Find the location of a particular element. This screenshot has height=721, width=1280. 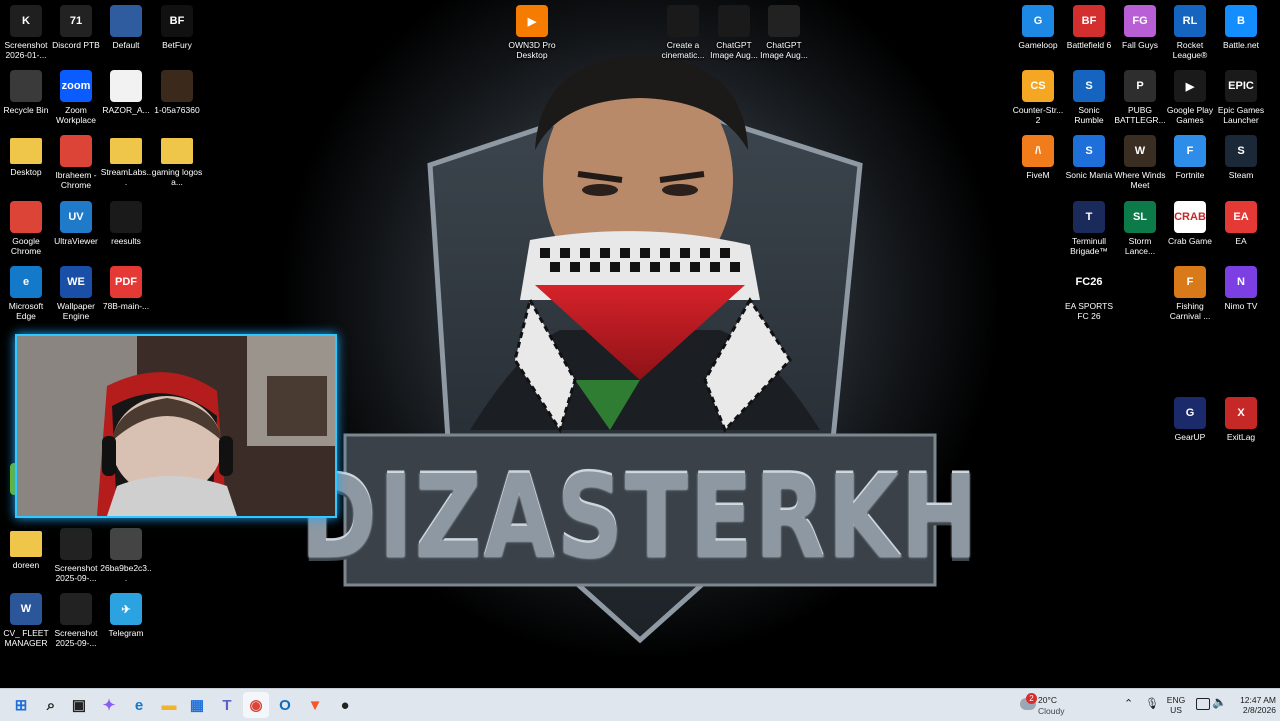

icon-glyph: ✈ is located at coordinates (126, 609).